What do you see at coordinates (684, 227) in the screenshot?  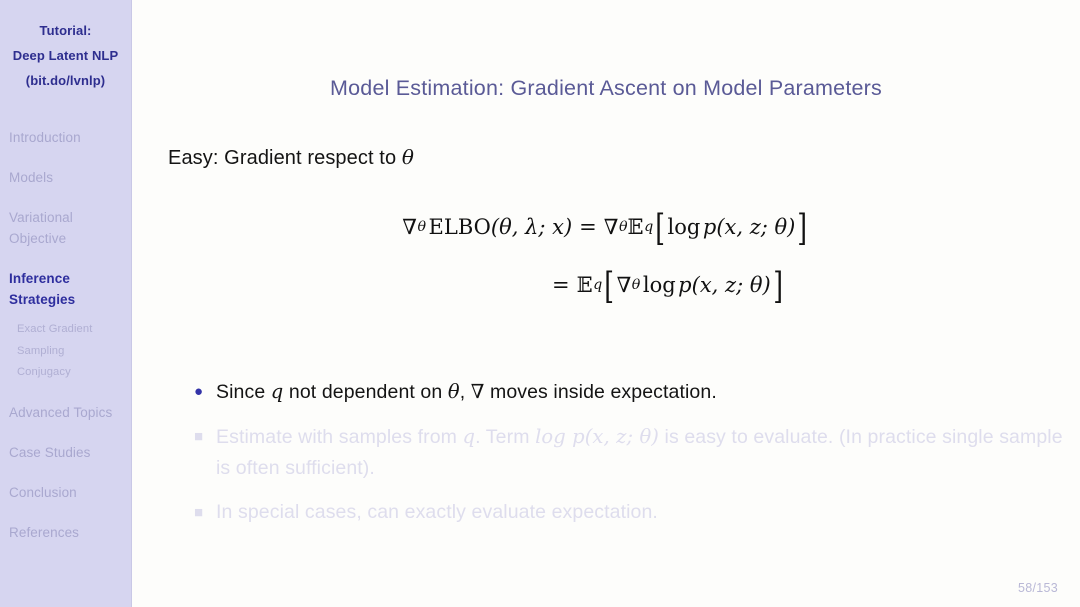 I see `log-operator: log` at bounding box center [684, 227].